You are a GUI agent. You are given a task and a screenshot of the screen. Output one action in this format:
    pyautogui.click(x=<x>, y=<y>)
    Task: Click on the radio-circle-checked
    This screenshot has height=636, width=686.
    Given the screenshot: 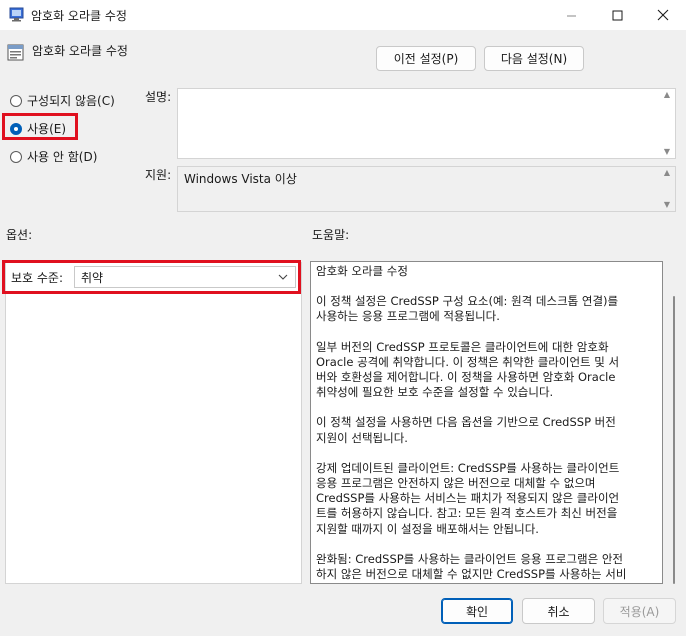 What is the action you would take?
    pyautogui.click(x=16, y=128)
    